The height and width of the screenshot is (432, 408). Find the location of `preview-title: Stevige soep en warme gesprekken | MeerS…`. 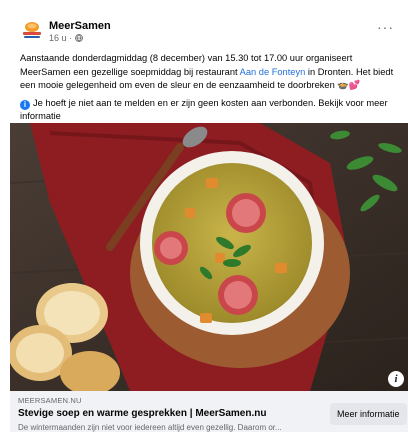

preview-title: Stevige soep en warme gesprekken | MeerS… is located at coordinates (142, 413).